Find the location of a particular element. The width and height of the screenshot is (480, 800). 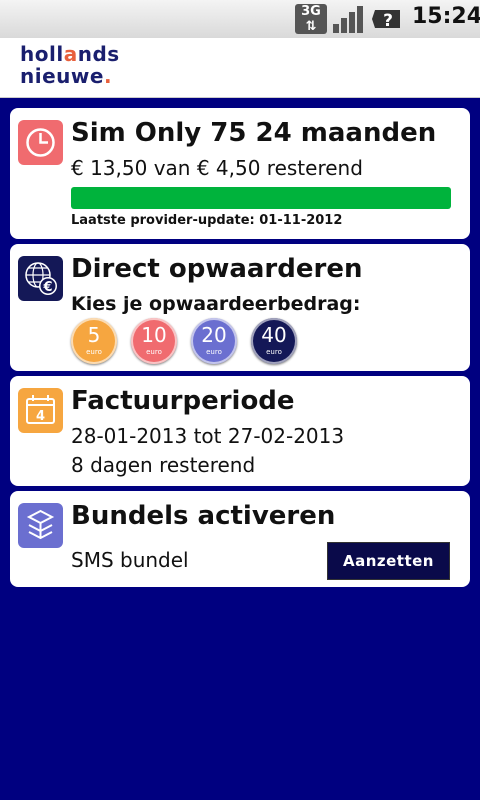

status-time: 15:24 is located at coordinates (446, 16).